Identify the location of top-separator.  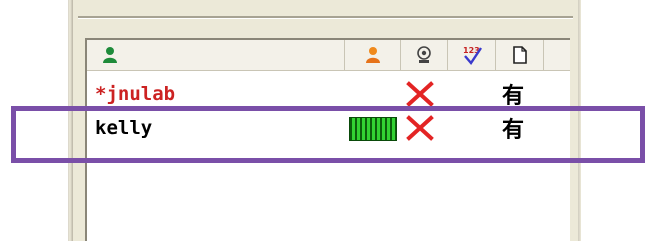
(325, 17).